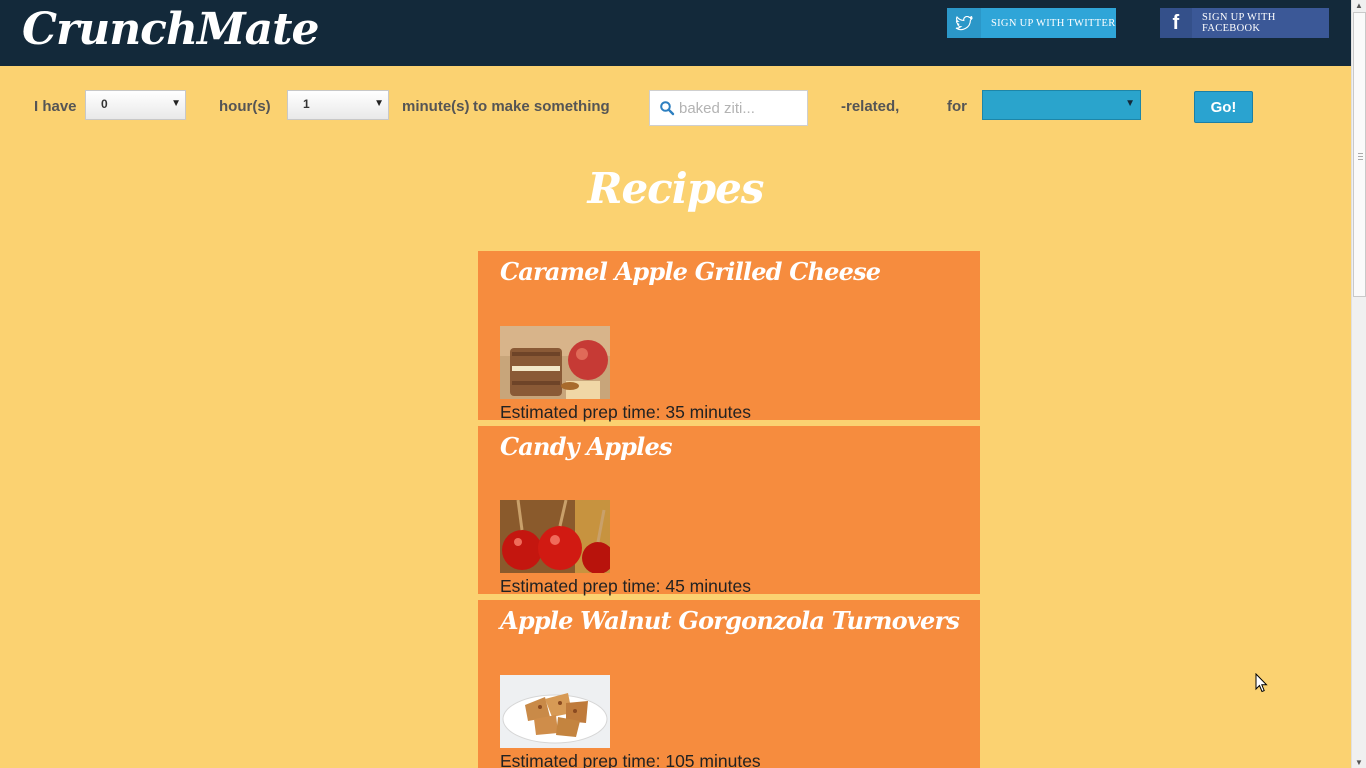 This screenshot has width=1366, height=768. I want to click on facebook-icon: f, so click(1176, 23).